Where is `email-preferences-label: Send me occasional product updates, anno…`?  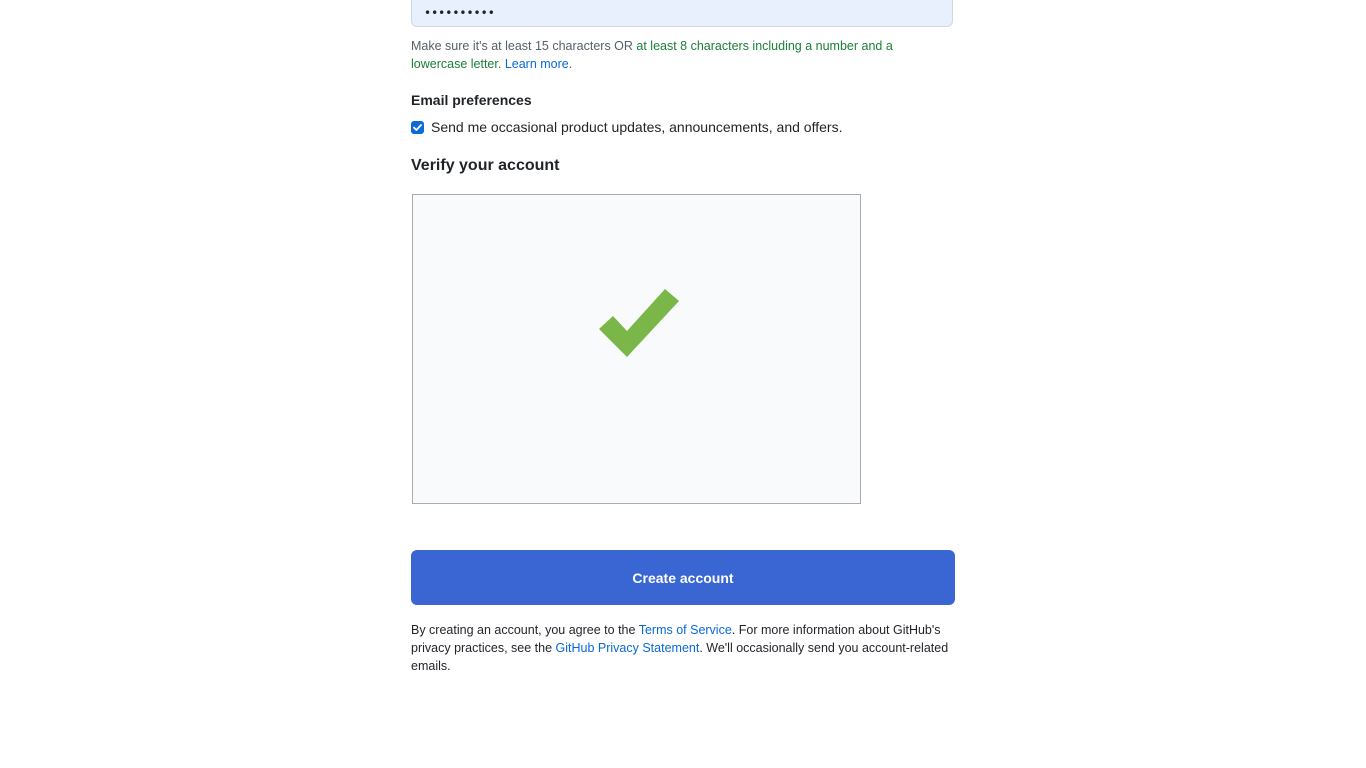
email-preferences-label: Send me occasional product updates, anno… is located at coordinates (637, 127).